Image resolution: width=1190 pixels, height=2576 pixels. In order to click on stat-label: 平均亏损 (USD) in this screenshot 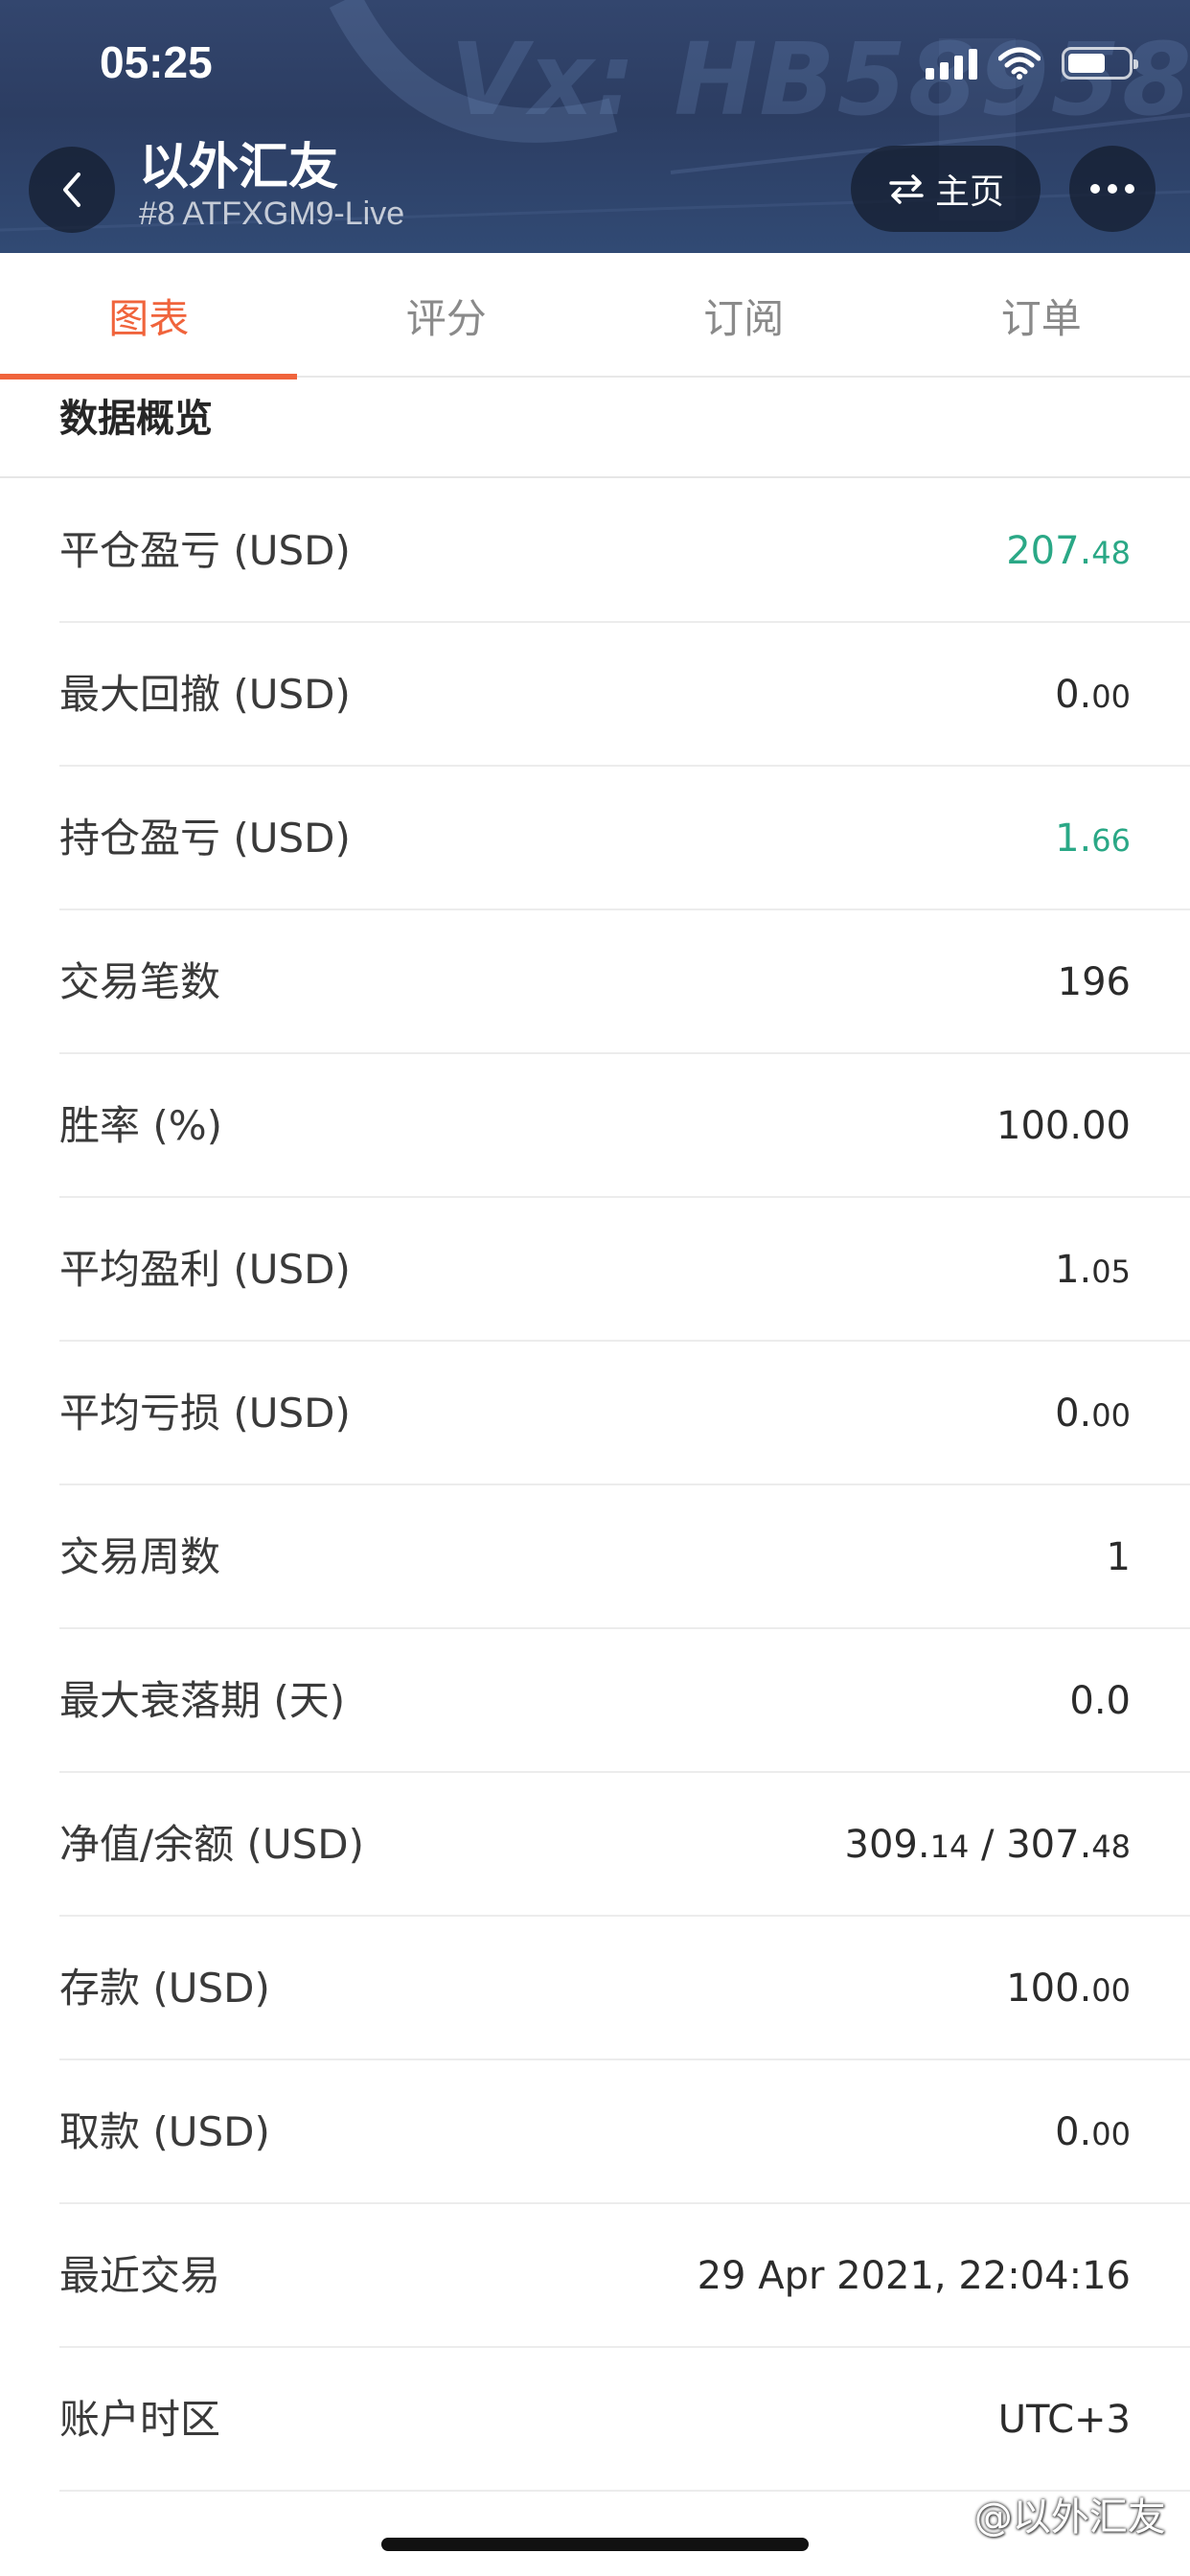, I will do `click(205, 1413)`.